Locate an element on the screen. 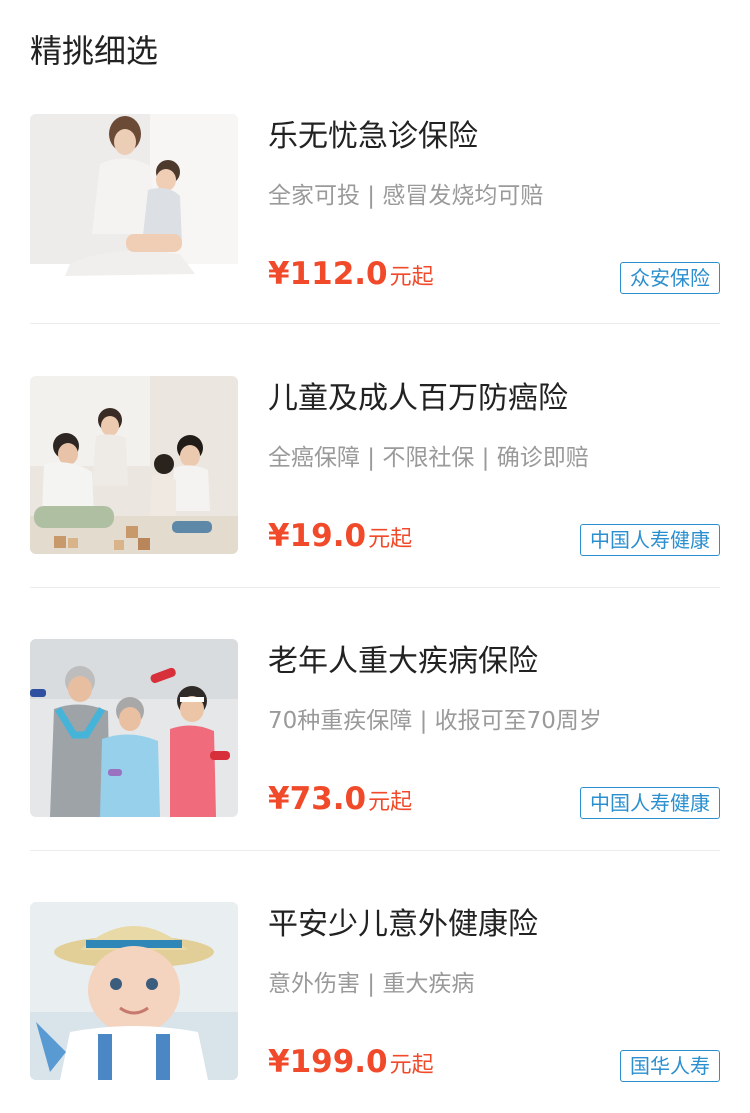 Image resolution: width=750 pixels, height=1113 pixels. product-tags: 全家可投 | 感冒发烧均可赔 is located at coordinates (406, 196).